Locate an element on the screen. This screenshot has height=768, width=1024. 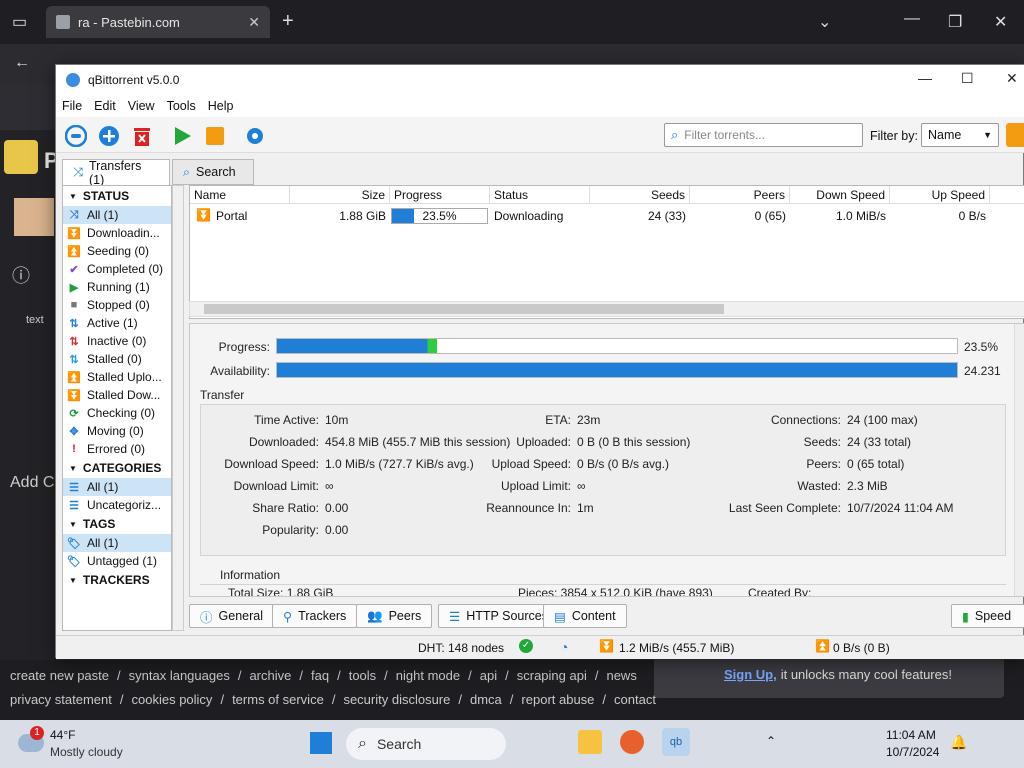
categories-section-header: ▼ CATEGORIES is located at coordinates (117, 468).